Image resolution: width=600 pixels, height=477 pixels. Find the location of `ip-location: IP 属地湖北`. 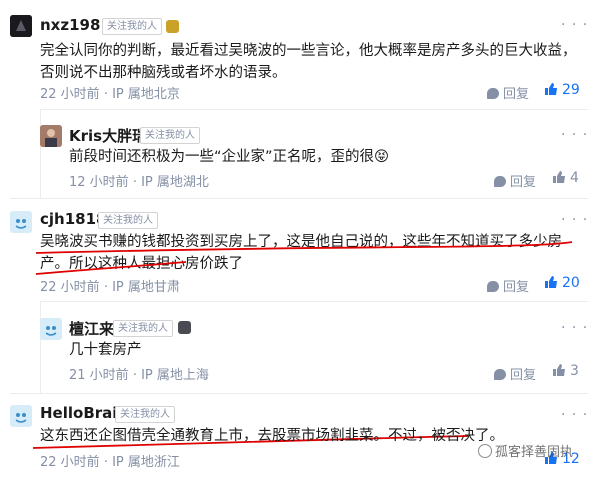

ip-location: IP 属地湖北 is located at coordinates (175, 182).